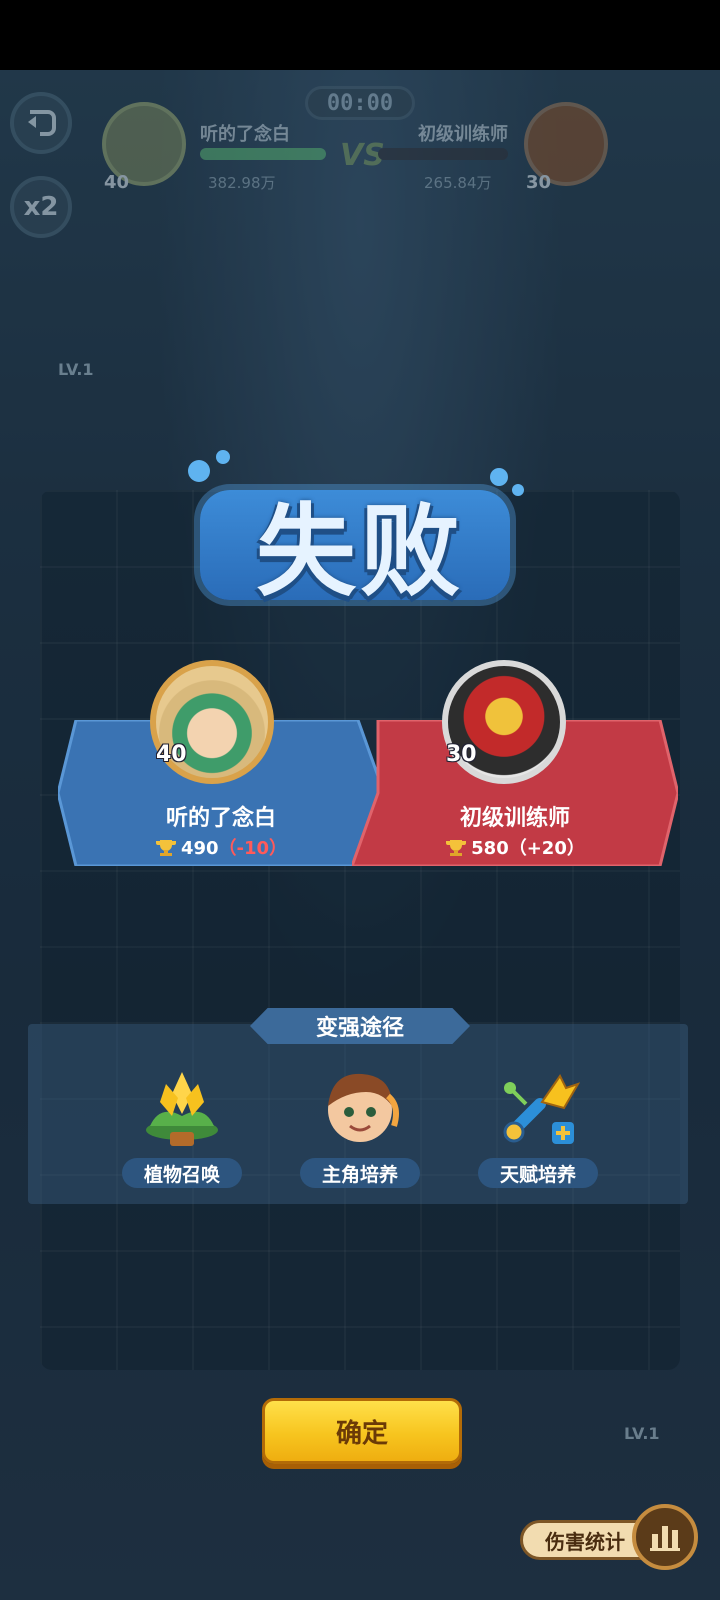 This screenshot has width=720, height=1600. I want to click on plant-summon-icon, so click(182, 1109).